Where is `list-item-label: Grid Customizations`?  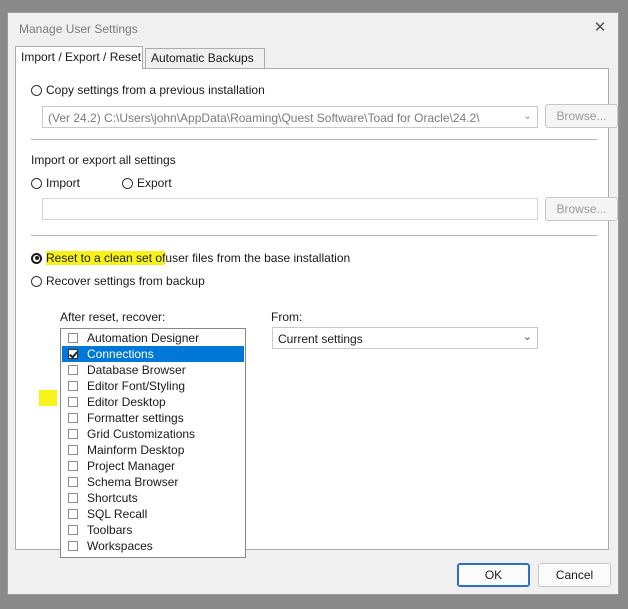 list-item-label: Grid Customizations is located at coordinates (141, 434).